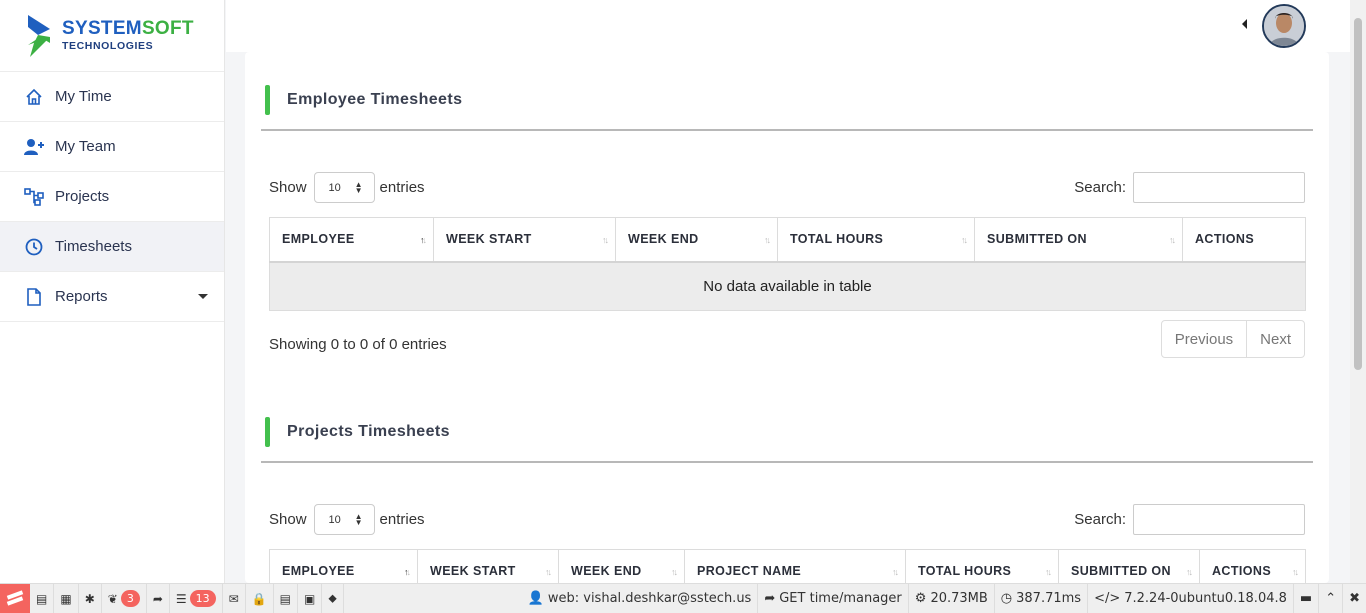  Describe the element at coordinates (1107, 598) in the screenshot. I see `code-icon: </>` at that location.